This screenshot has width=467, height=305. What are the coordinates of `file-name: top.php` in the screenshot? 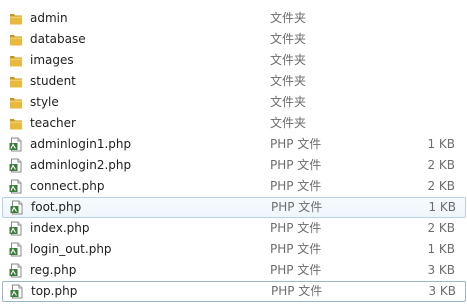 It's located at (54, 291).